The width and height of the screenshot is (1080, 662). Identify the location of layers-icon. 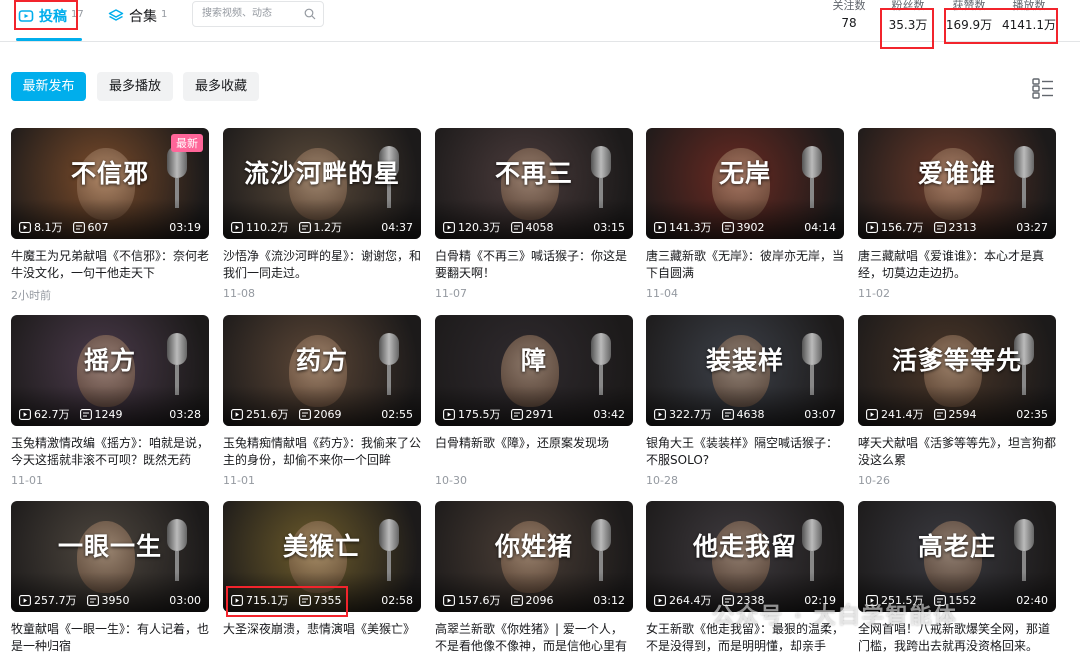
(116, 15).